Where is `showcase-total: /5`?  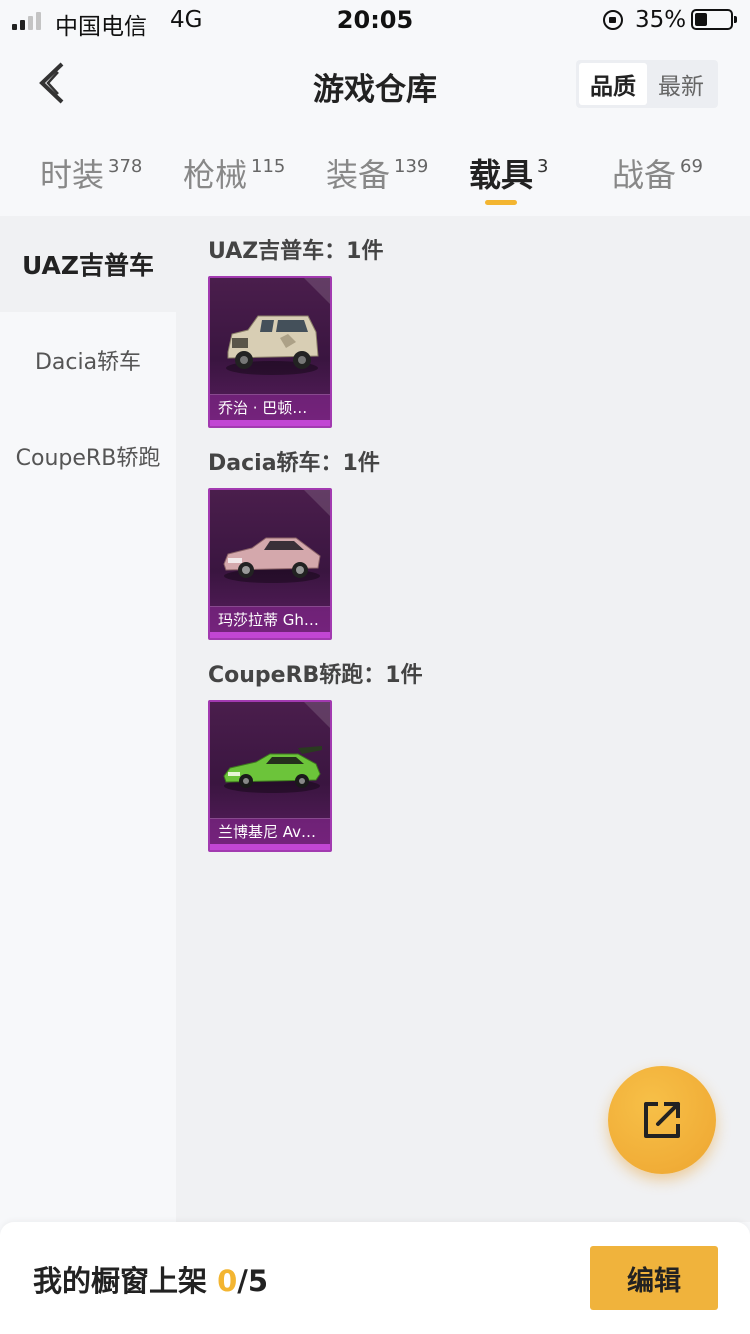 showcase-total: /5 is located at coordinates (253, 1281).